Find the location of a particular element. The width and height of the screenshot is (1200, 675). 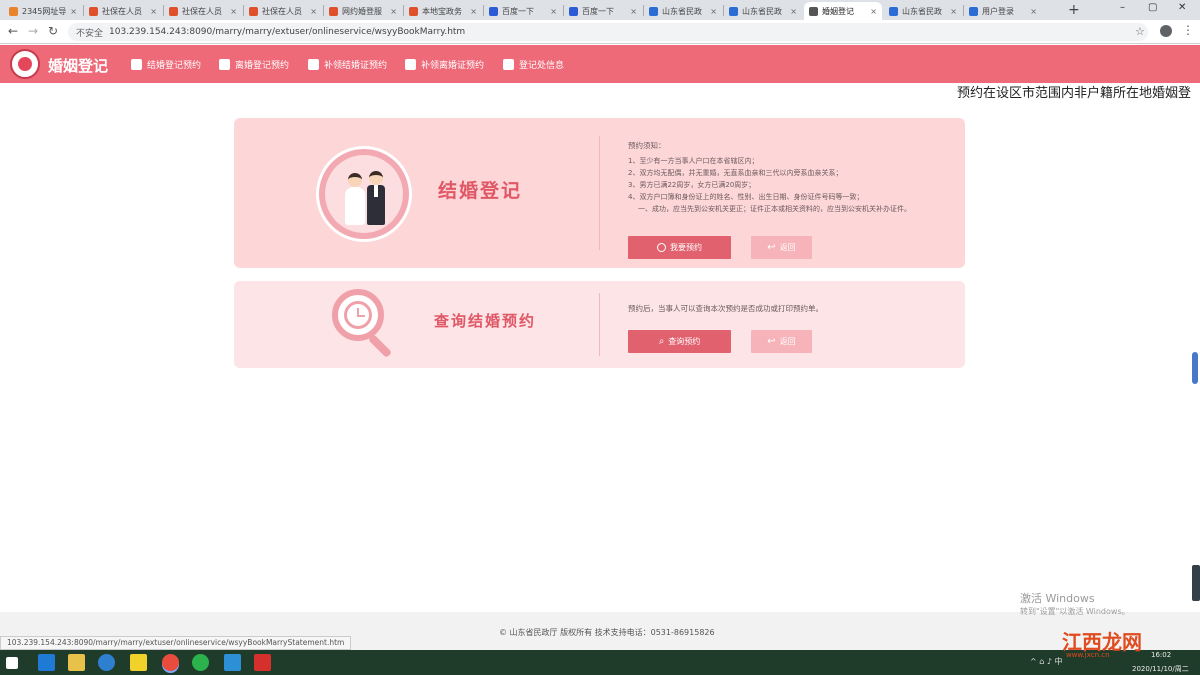

nav-label: 离婚登记预约 is located at coordinates (262, 66).